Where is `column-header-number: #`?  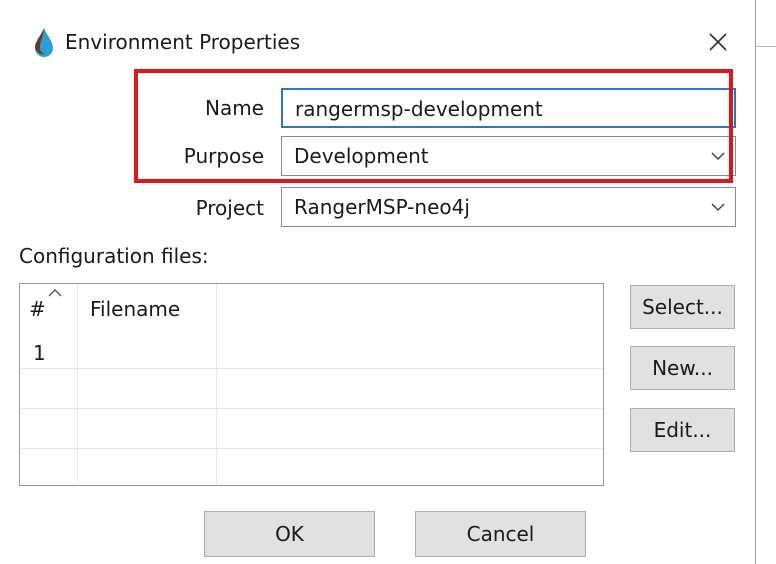
column-header-number: # is located at coordinates (37, 309).